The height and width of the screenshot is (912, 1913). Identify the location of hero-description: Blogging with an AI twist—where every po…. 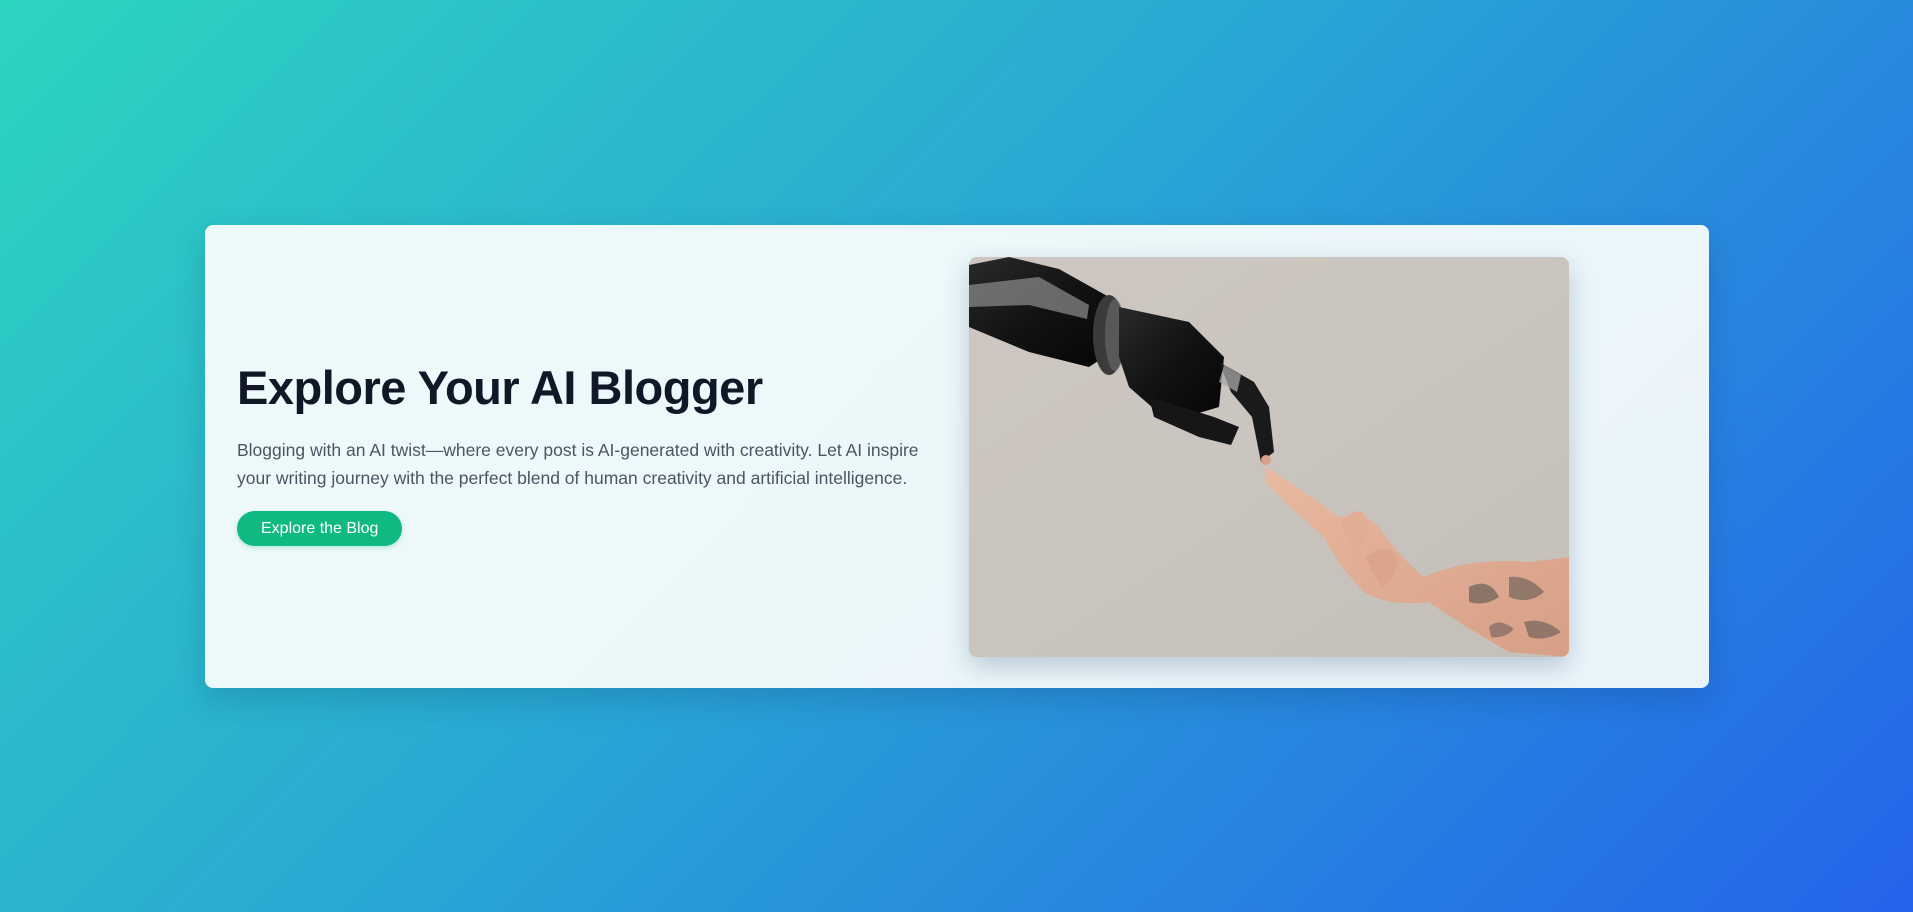
(578, 463).